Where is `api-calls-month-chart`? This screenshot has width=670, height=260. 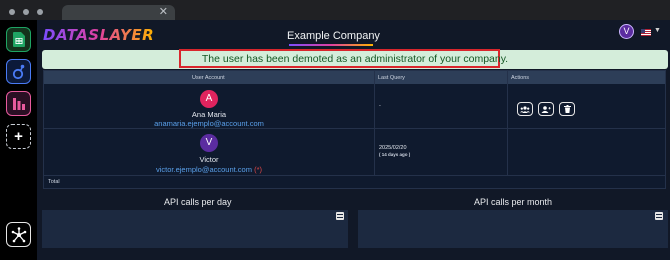 api-calls-month-chart is located at coordinates (513, 229).